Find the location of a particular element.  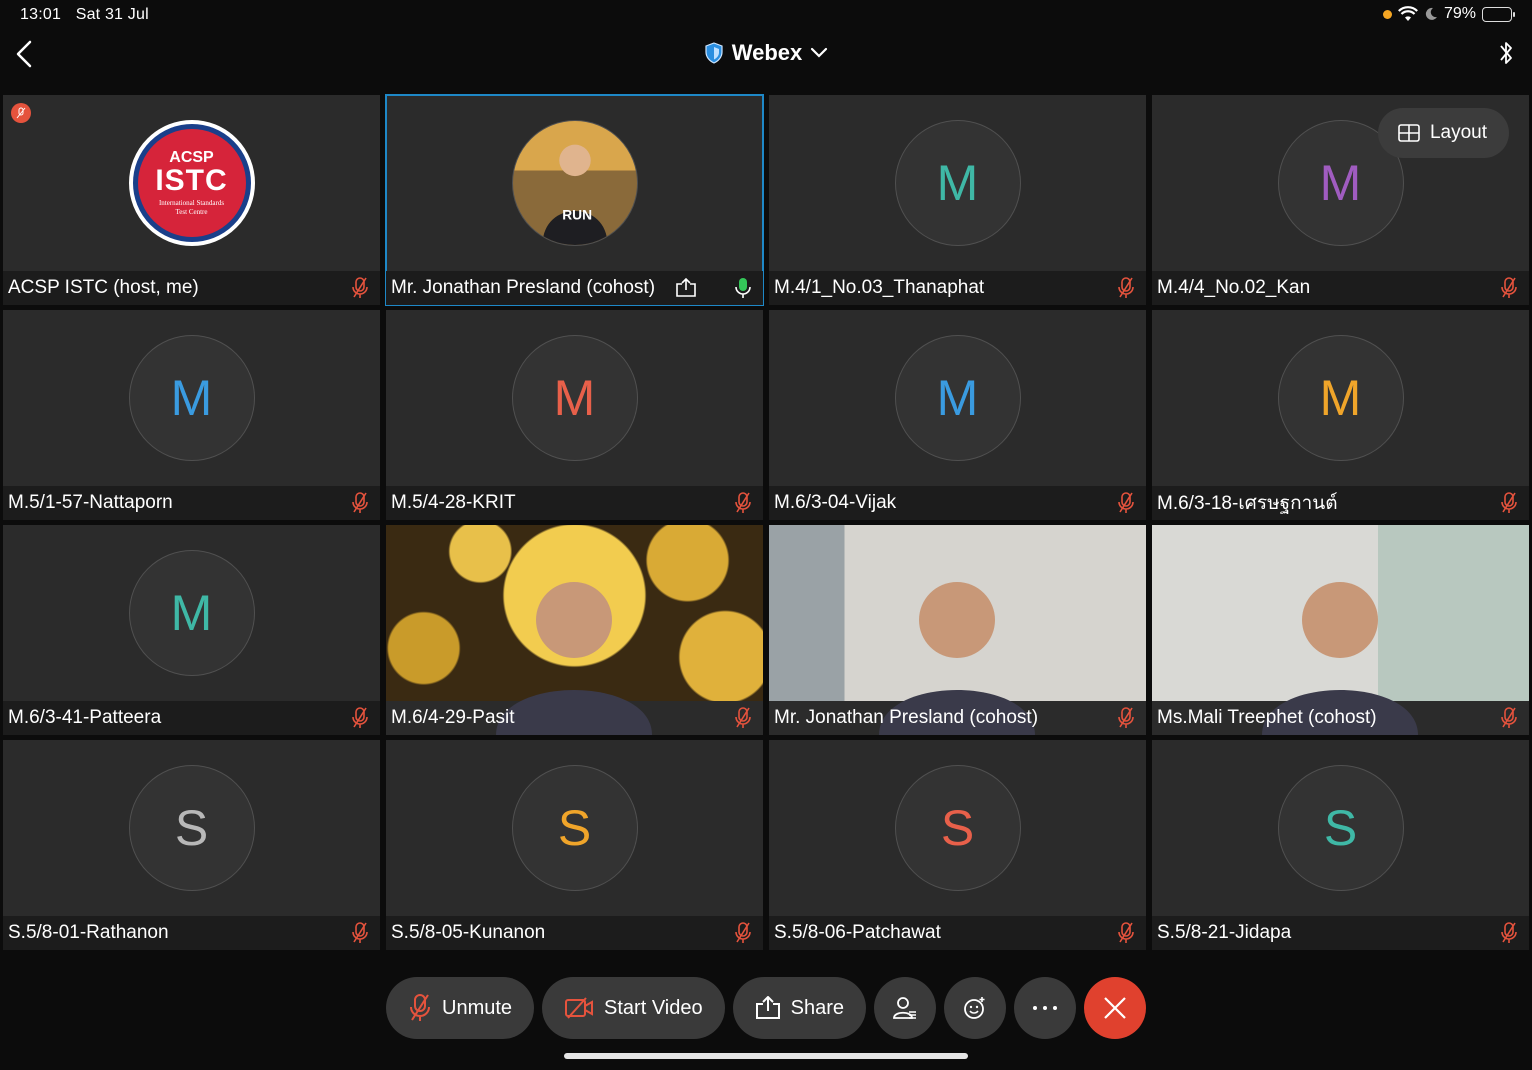

participant-name-bar: S.5/8-06-Patchawat is located at coordinates (957, 933).